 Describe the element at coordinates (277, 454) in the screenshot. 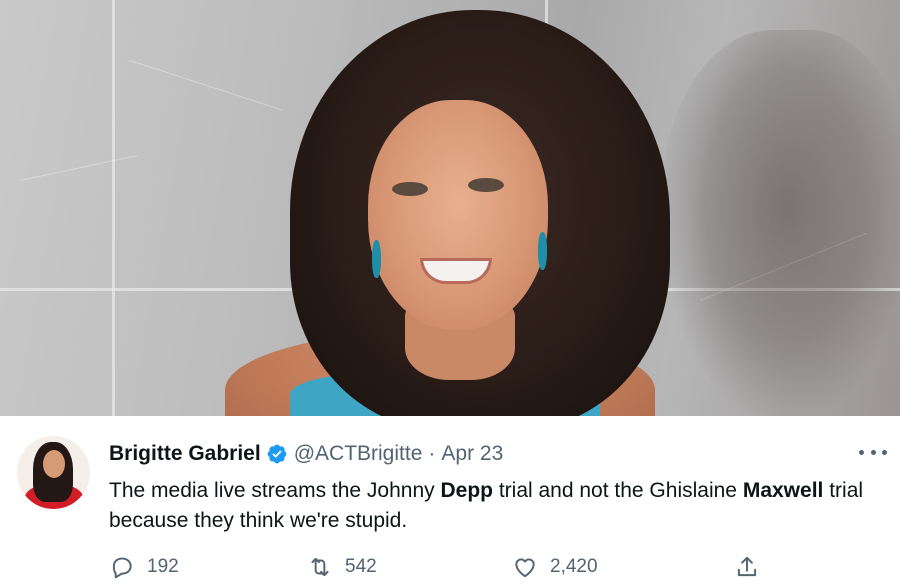

I see `verified-badge-icon` at that location.